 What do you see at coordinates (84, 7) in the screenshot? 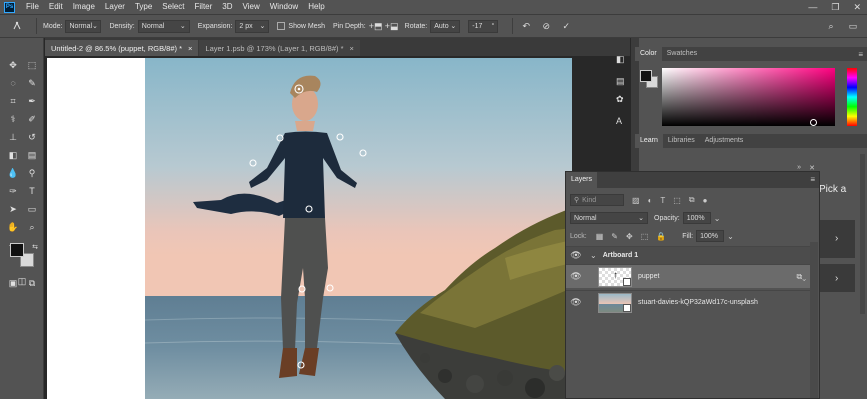
I see `menu-image: Image` at bounding box center [84, 7].